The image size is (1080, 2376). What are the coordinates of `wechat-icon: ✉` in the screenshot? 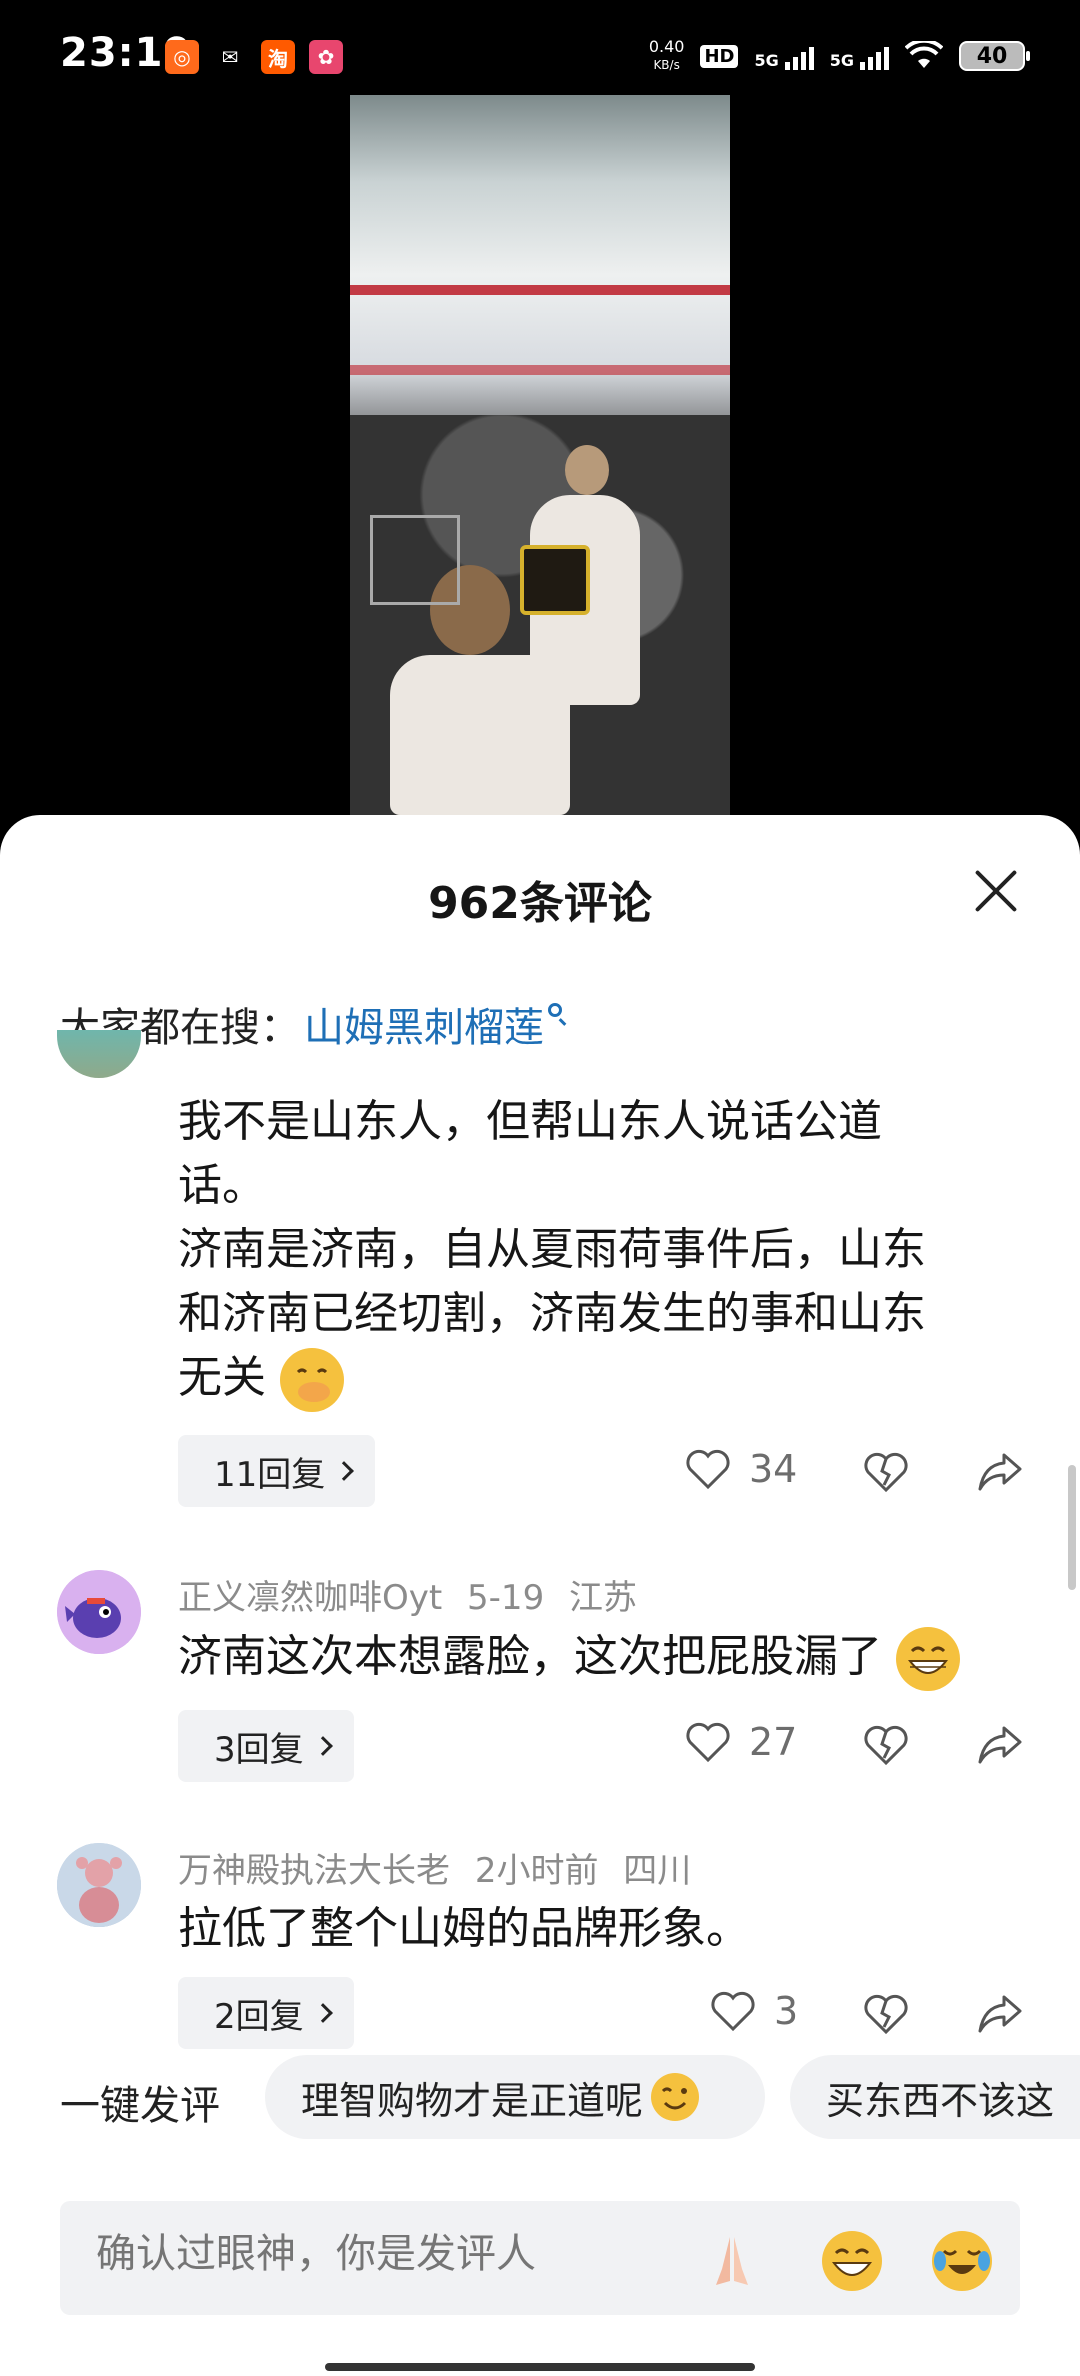 It's located at (230, 57).